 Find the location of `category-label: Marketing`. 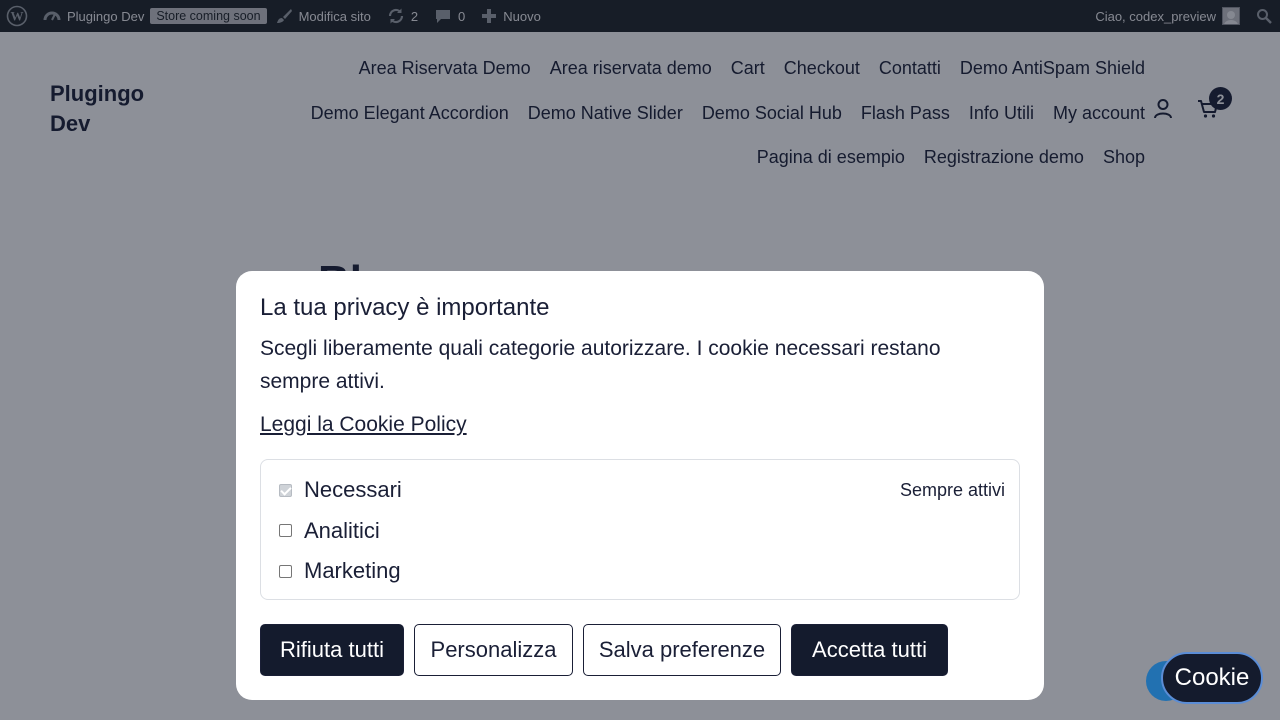

category-label: Marketing is located at coordinates (352, 571).